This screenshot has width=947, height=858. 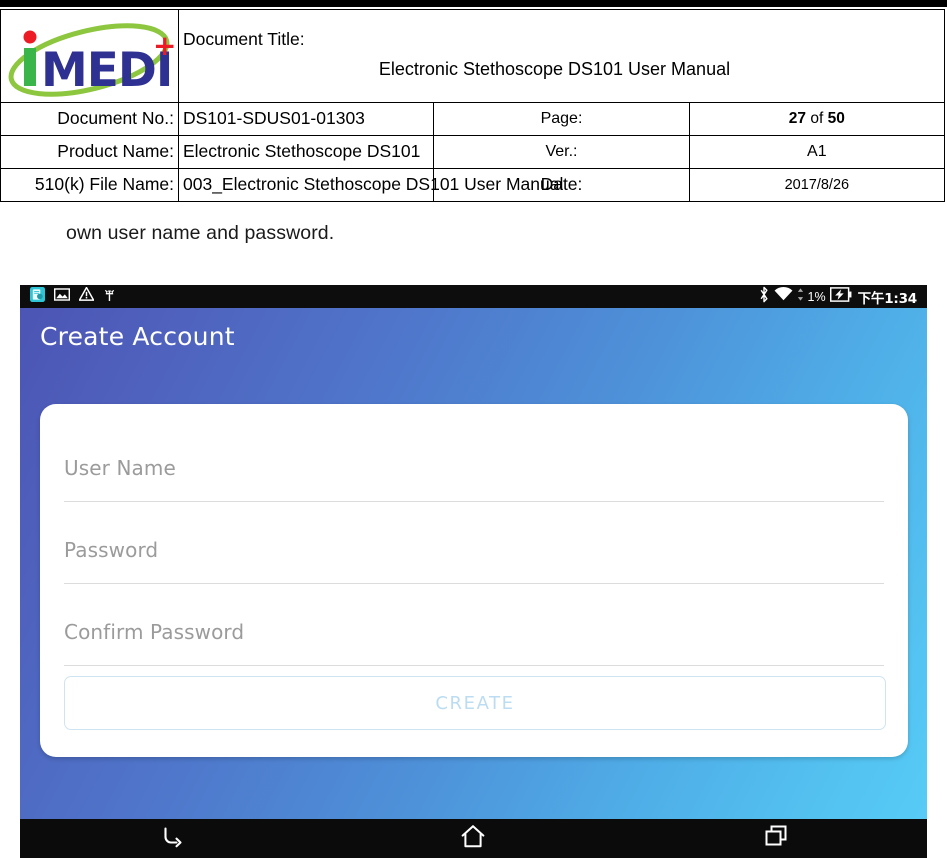 What do you see at coordinates (200, 233) in the screenshot?
I see `body-paragraph: own user name and password.` at bounding box center [200, 233].